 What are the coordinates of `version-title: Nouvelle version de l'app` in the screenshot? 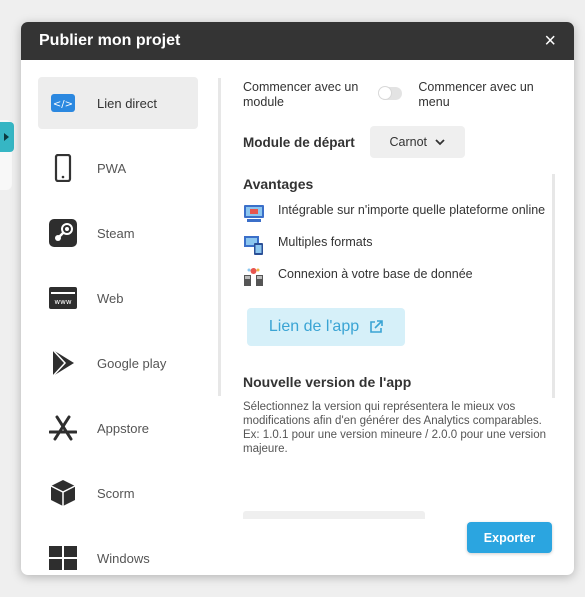 It's located at (327, 382).